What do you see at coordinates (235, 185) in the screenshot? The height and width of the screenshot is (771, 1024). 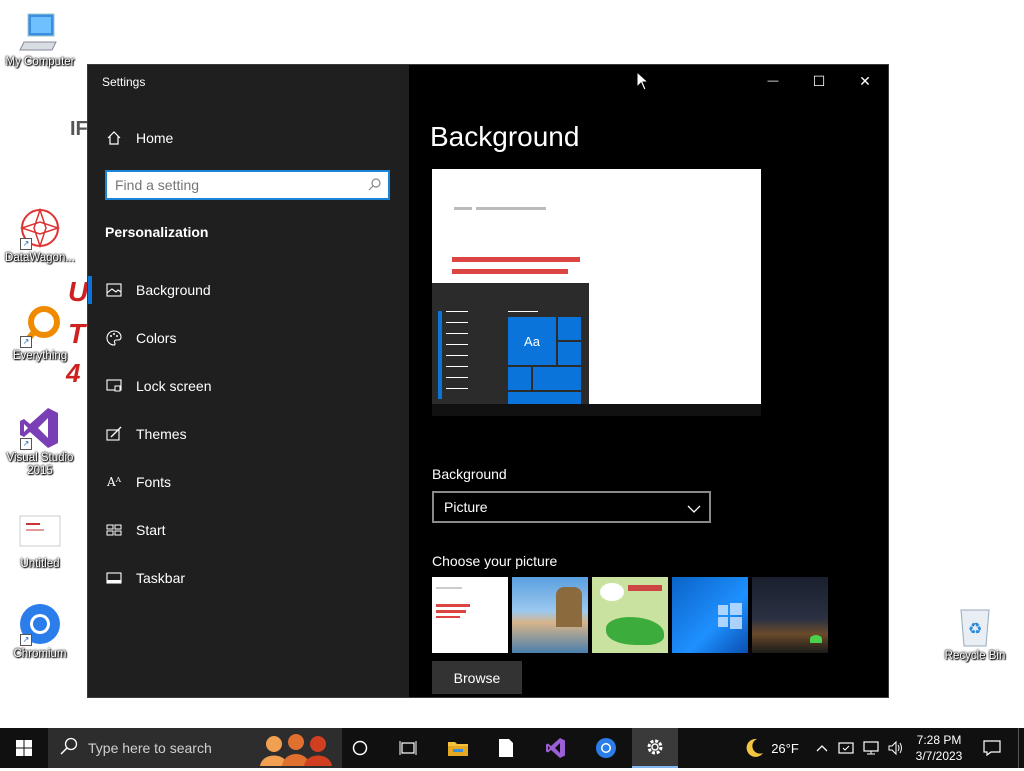 I see `search-input` at bounding box center [235, 185].